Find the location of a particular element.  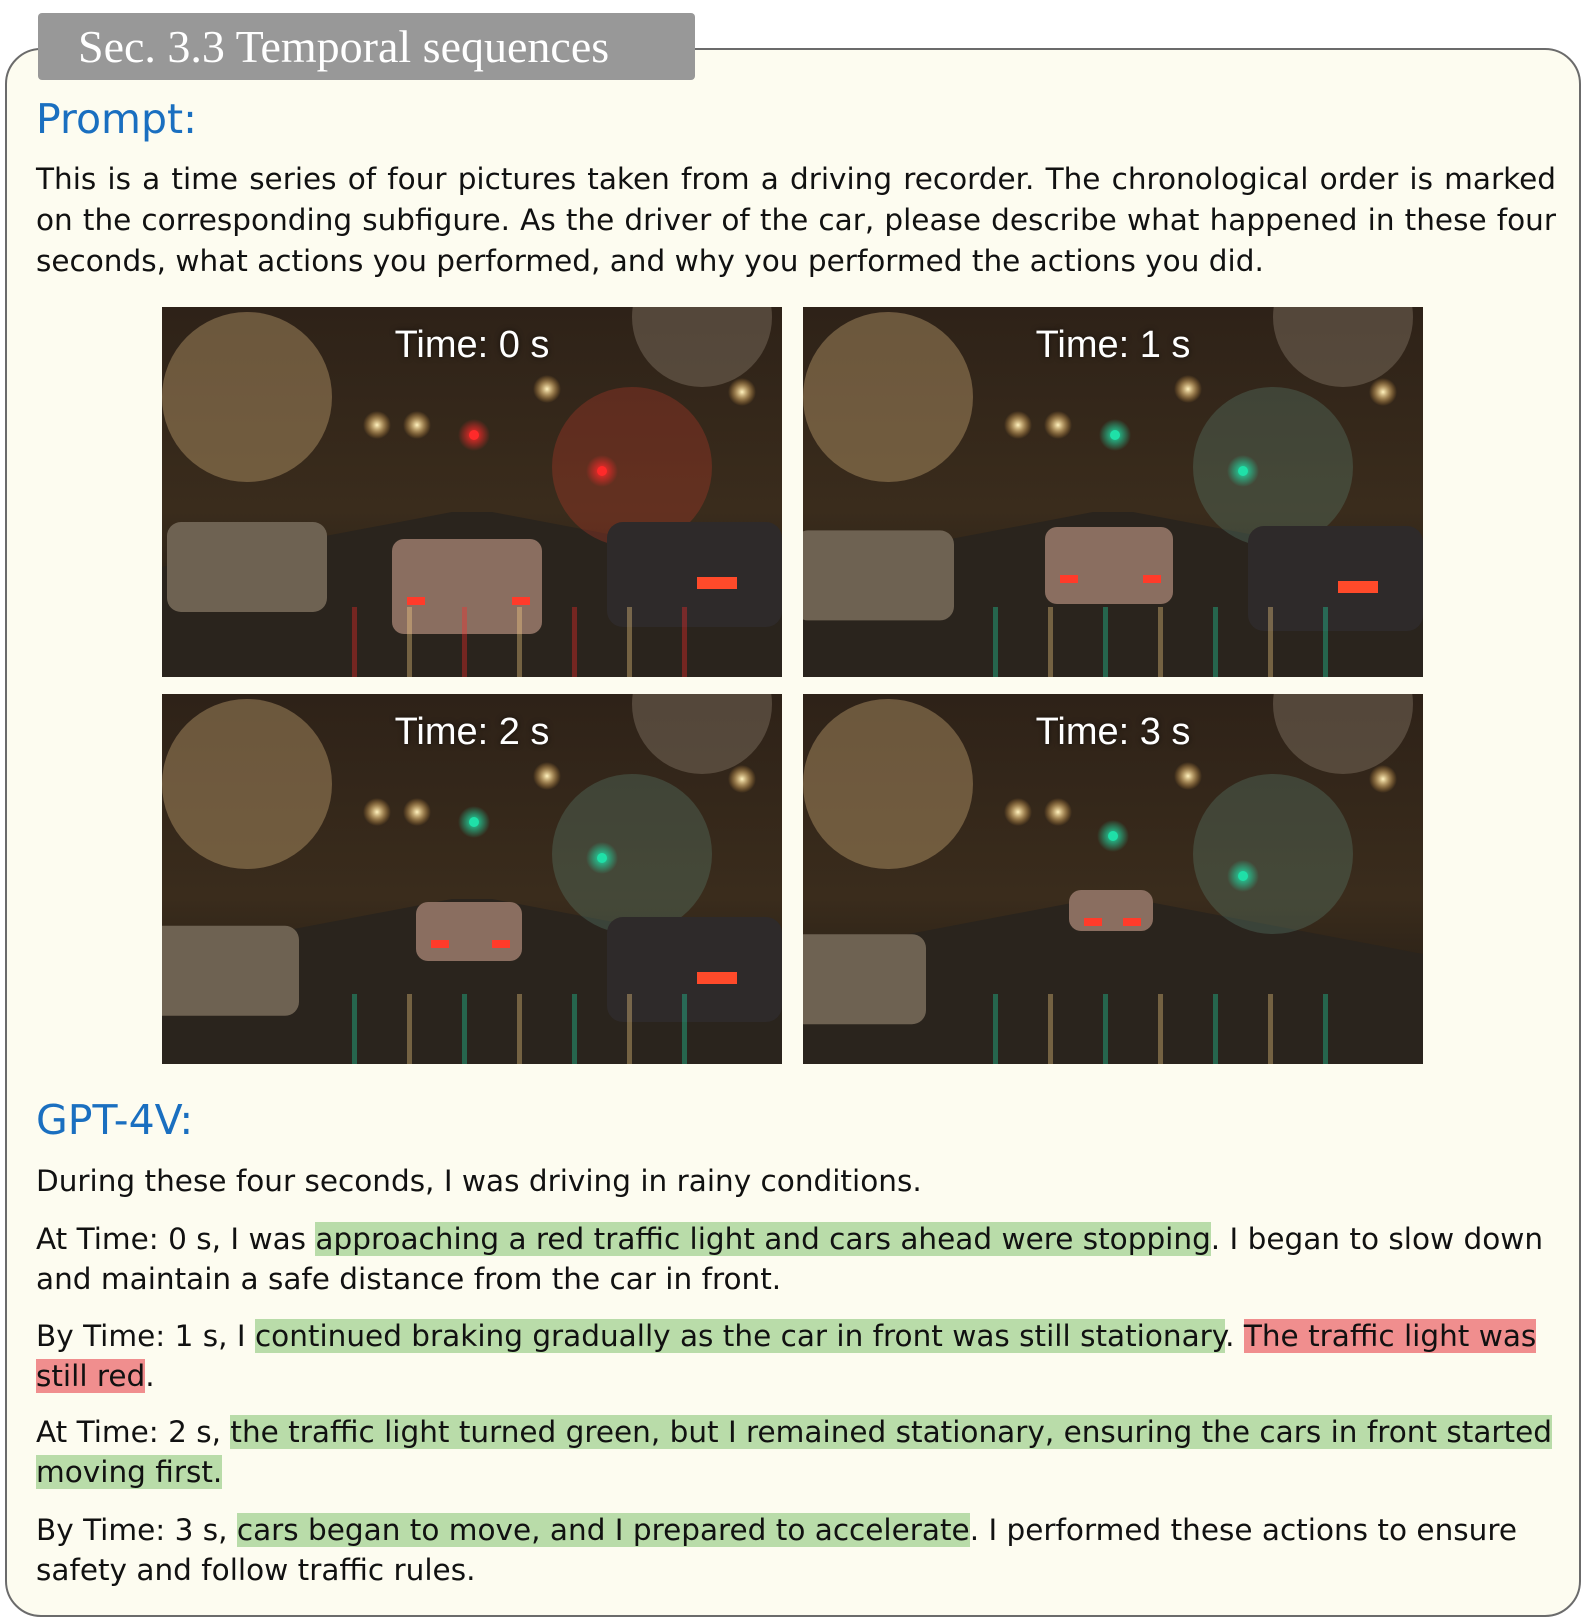

response-text: By Time: 3 s, is located at coordinates (136, 1530).